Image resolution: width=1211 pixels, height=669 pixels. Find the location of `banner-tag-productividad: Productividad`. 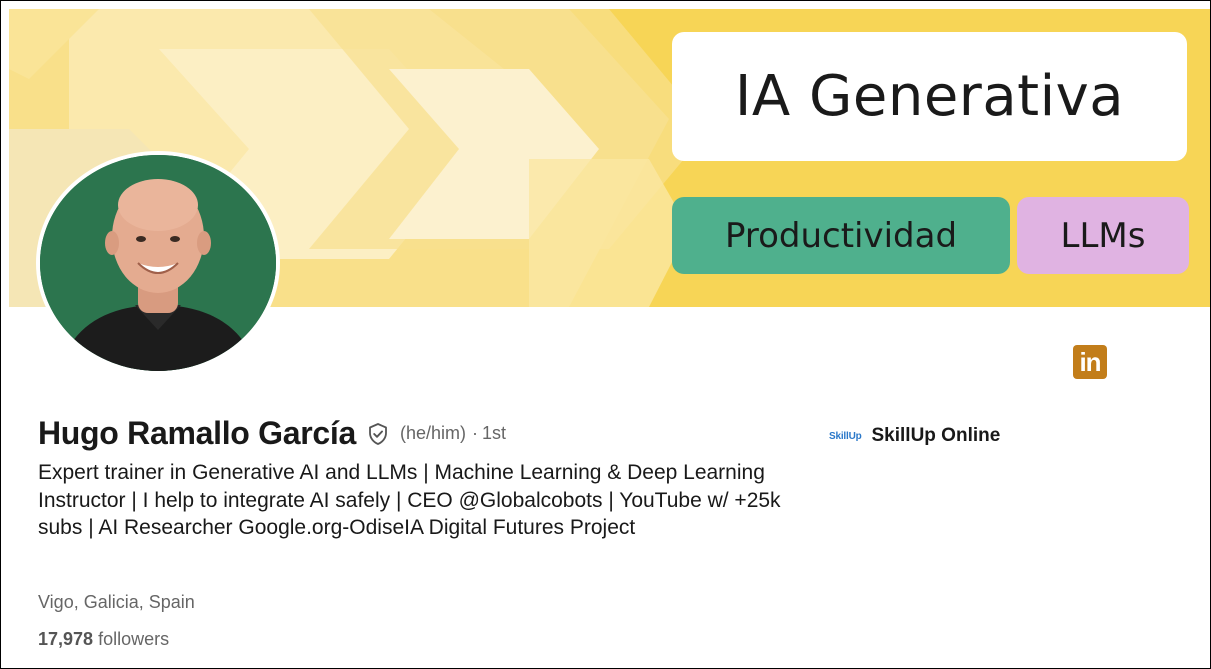

banner-tag-productividad: Productividad is located at coordinates (841, 235).